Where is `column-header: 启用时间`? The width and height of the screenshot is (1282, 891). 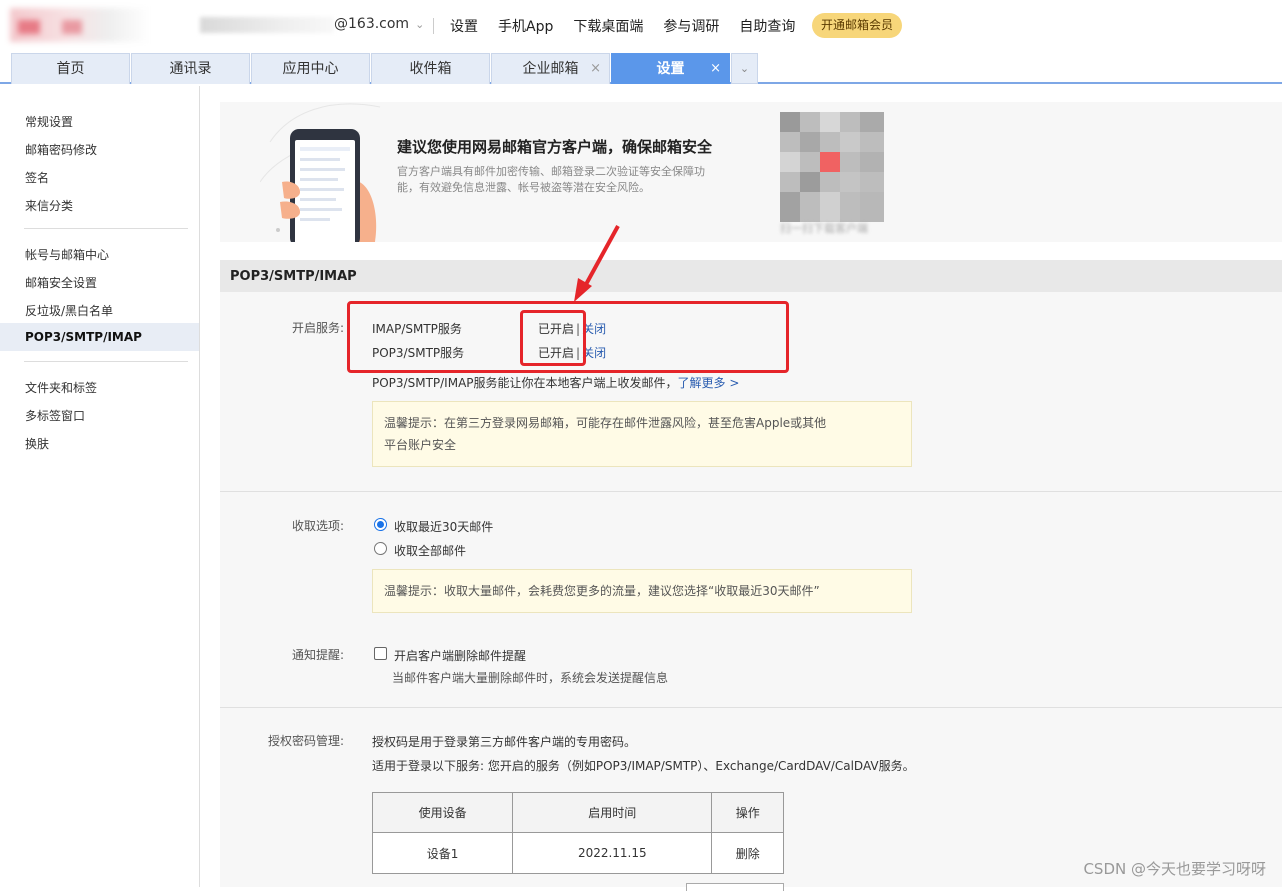 column-header: 启用时间 is located at coordinates (612, 812).